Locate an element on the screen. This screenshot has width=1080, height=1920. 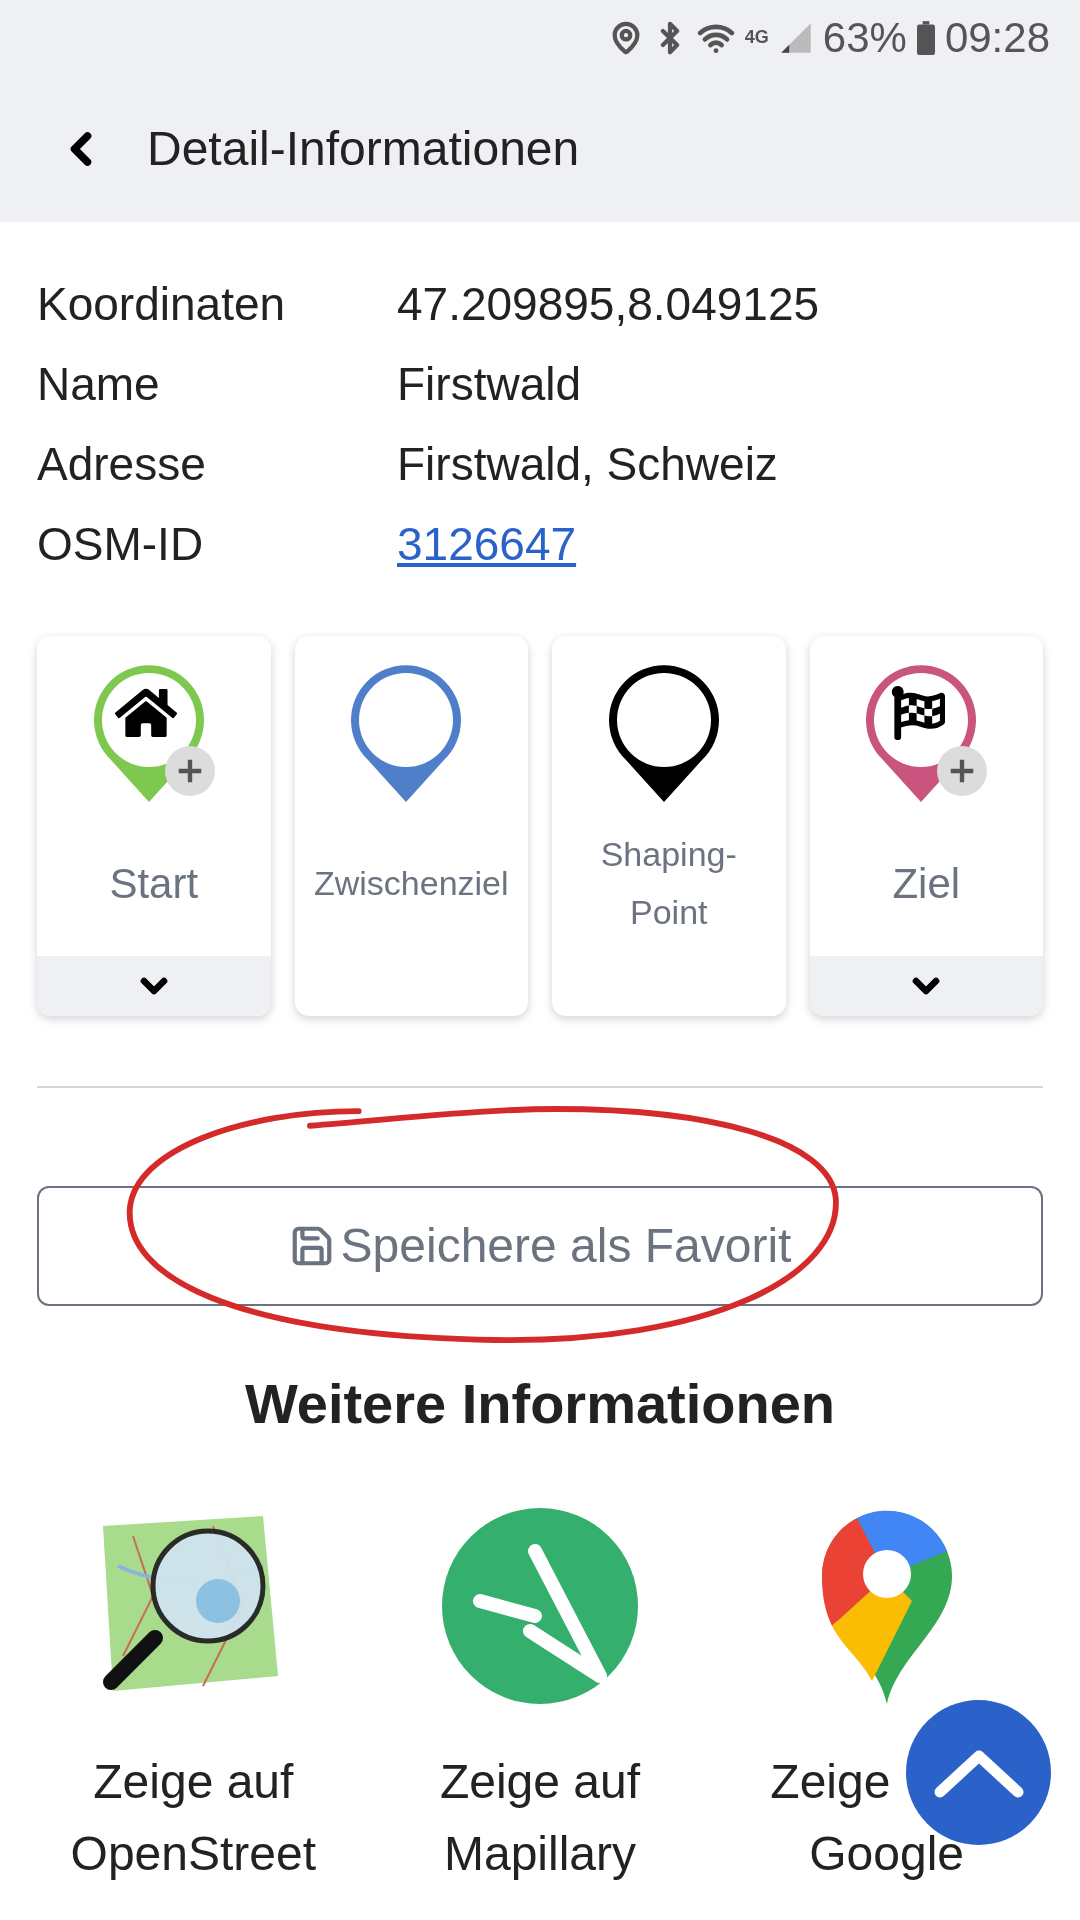
link-label: Mapillary is located at coordinates (539, 1853).